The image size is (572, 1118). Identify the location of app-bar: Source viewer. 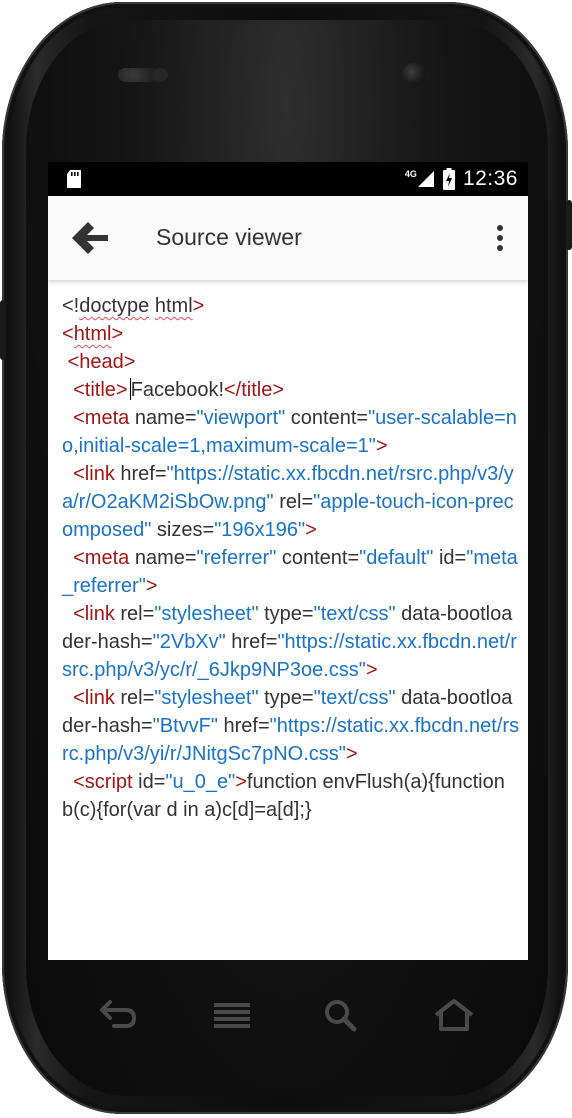
(288, 238).